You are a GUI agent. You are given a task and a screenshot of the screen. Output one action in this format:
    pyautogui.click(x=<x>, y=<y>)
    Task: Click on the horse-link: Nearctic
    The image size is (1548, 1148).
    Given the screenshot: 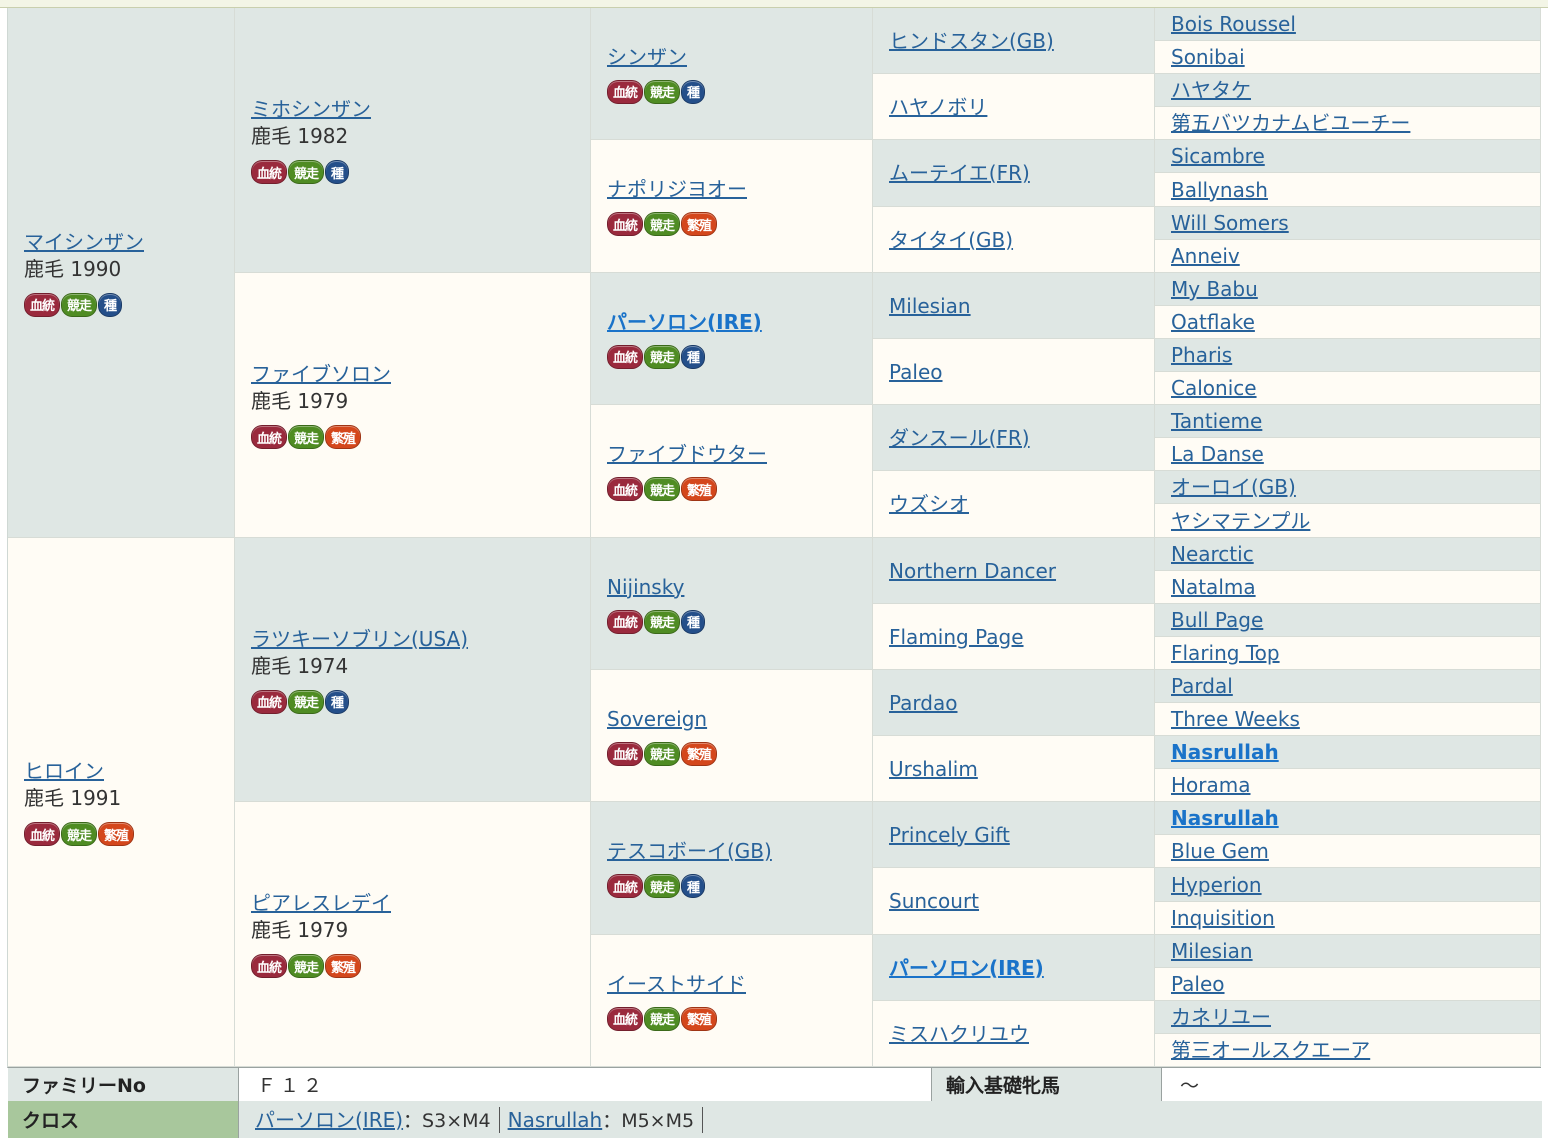 What is the action you would take?
    pyautogui.click(x=1355, y=554)
    